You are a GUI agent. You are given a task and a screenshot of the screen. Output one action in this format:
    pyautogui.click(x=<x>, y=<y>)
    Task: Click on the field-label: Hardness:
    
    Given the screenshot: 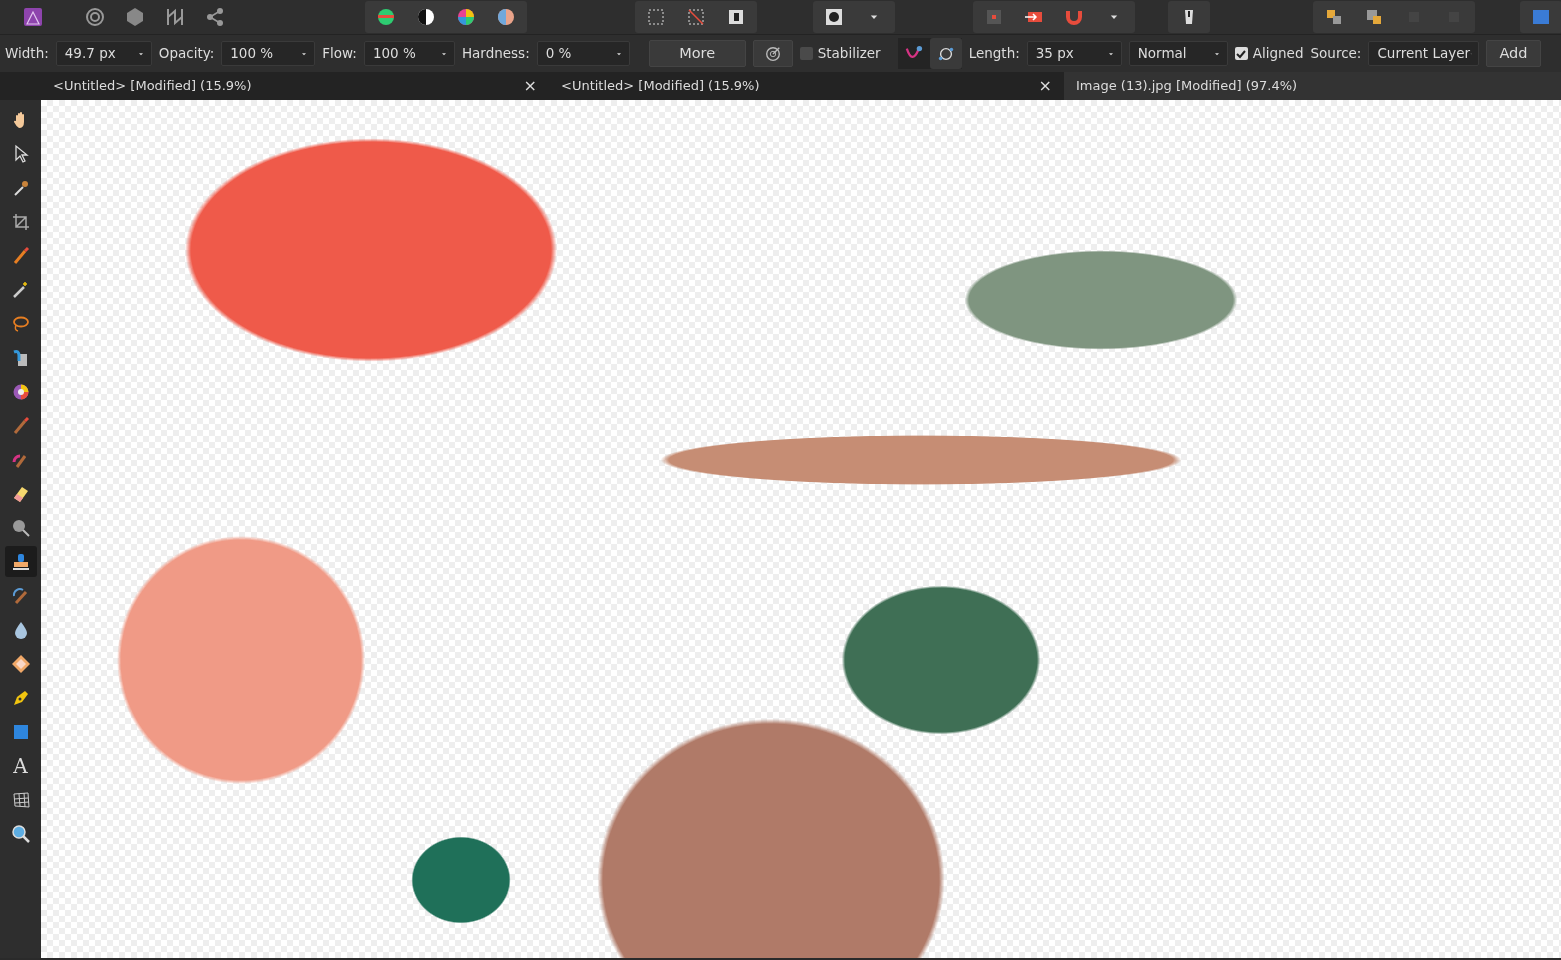 What is the action you would take?
    pyautogui.click(x=495, y=54)
    